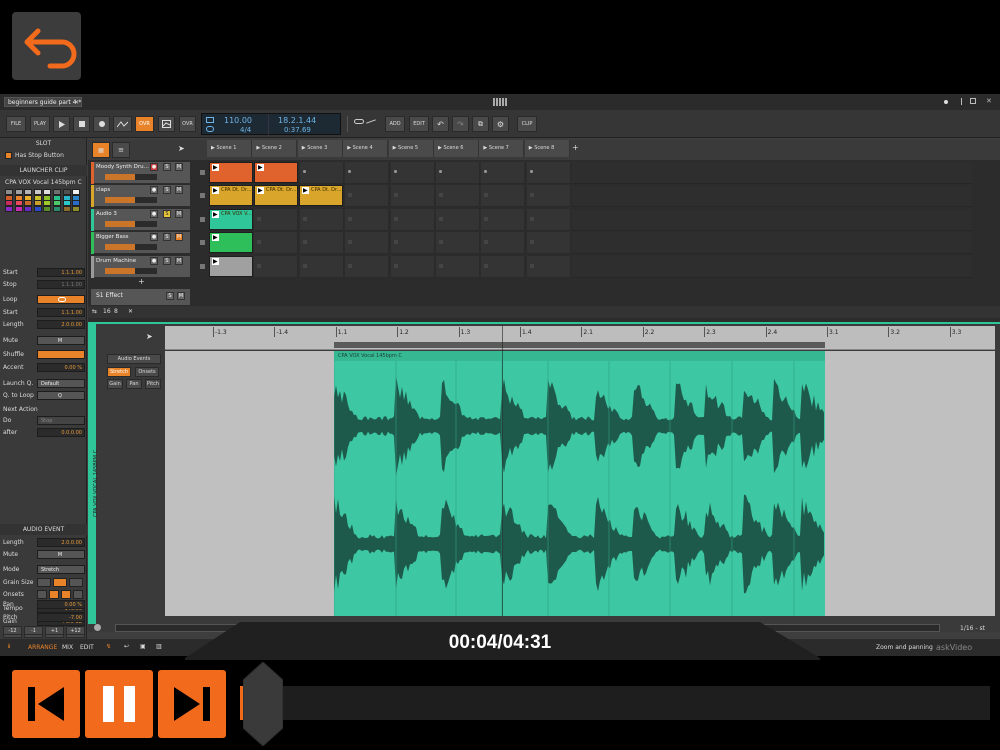 Image resolution: width=1000 pixels, height=750 pixels. I want to click on restore-icon, so click(973, 101).